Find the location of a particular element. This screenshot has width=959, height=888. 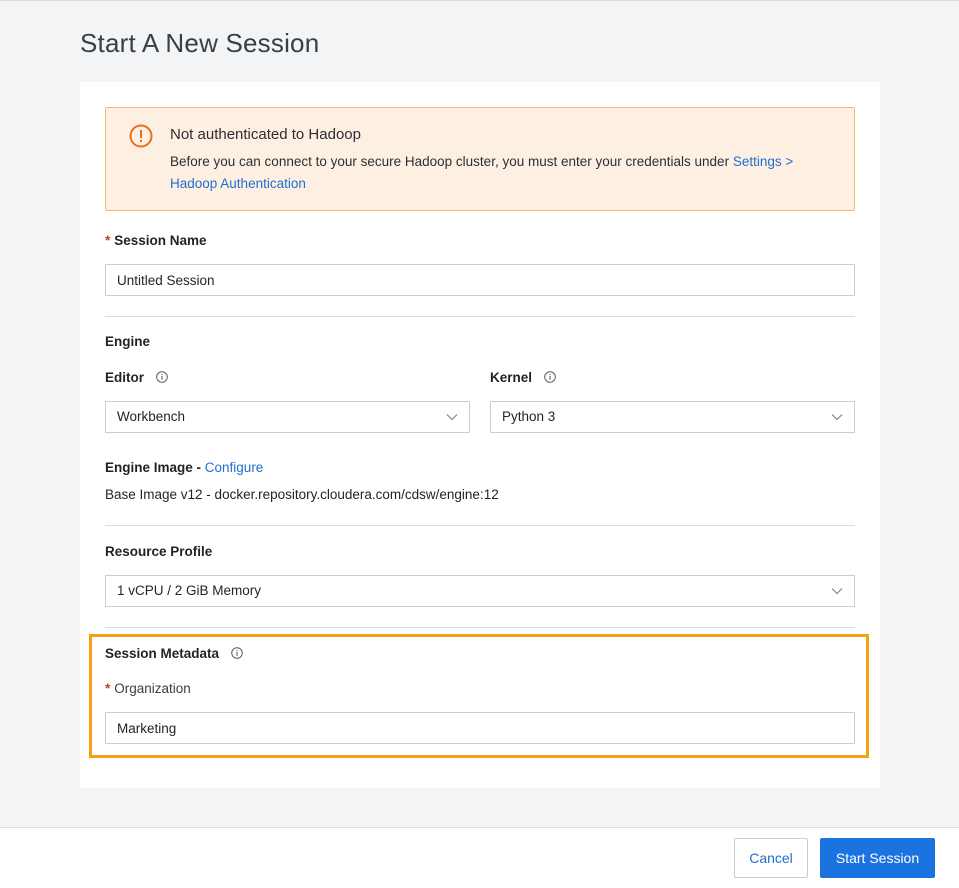

cancel-button: Cancel is located at coordinates (771, 858).